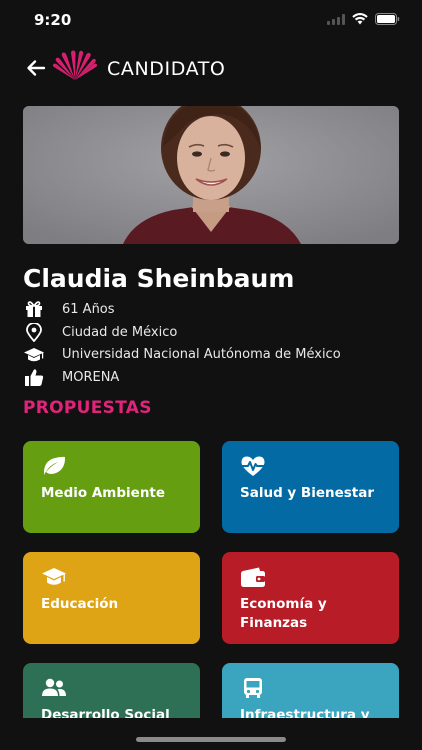 The image size is (422, 750). I want to click on status-icons, so click(363, 19).